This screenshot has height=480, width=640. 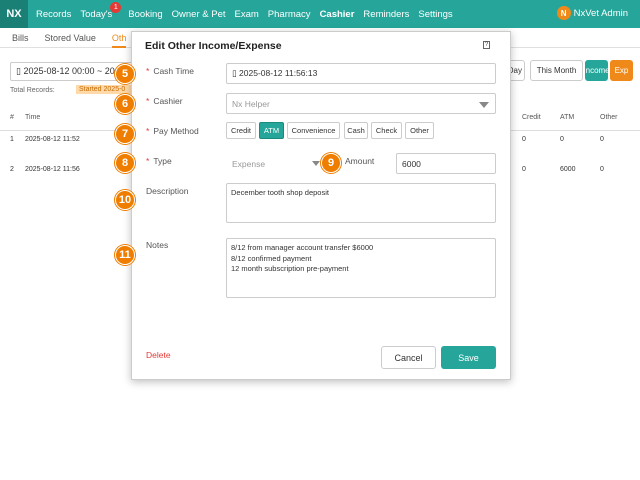 I want to click on tab-stored-value: Stored Value, so click(x=70, y=38).